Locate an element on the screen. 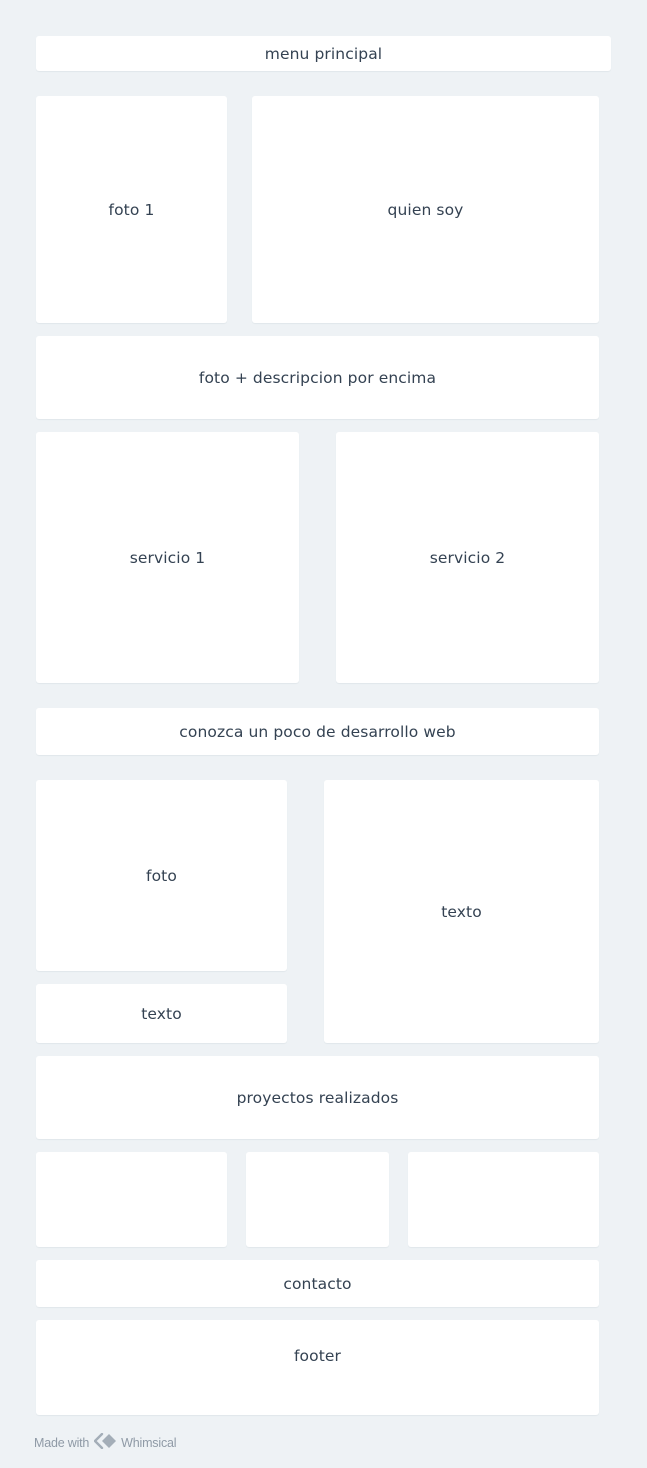 The height and width of the screenshot is (1468, 647). made-with-text: Made with is located at coordinates (62, 1442).